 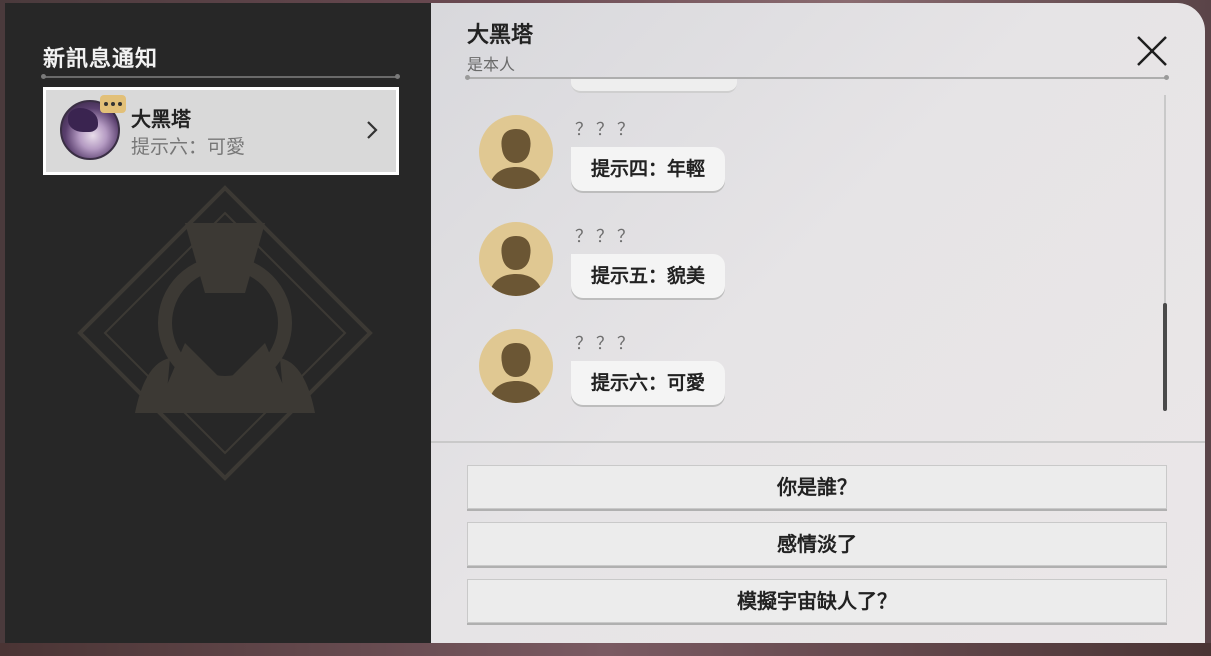 I want to click on contact-preview: 提示六：可愛, so click(x=188, y=147).